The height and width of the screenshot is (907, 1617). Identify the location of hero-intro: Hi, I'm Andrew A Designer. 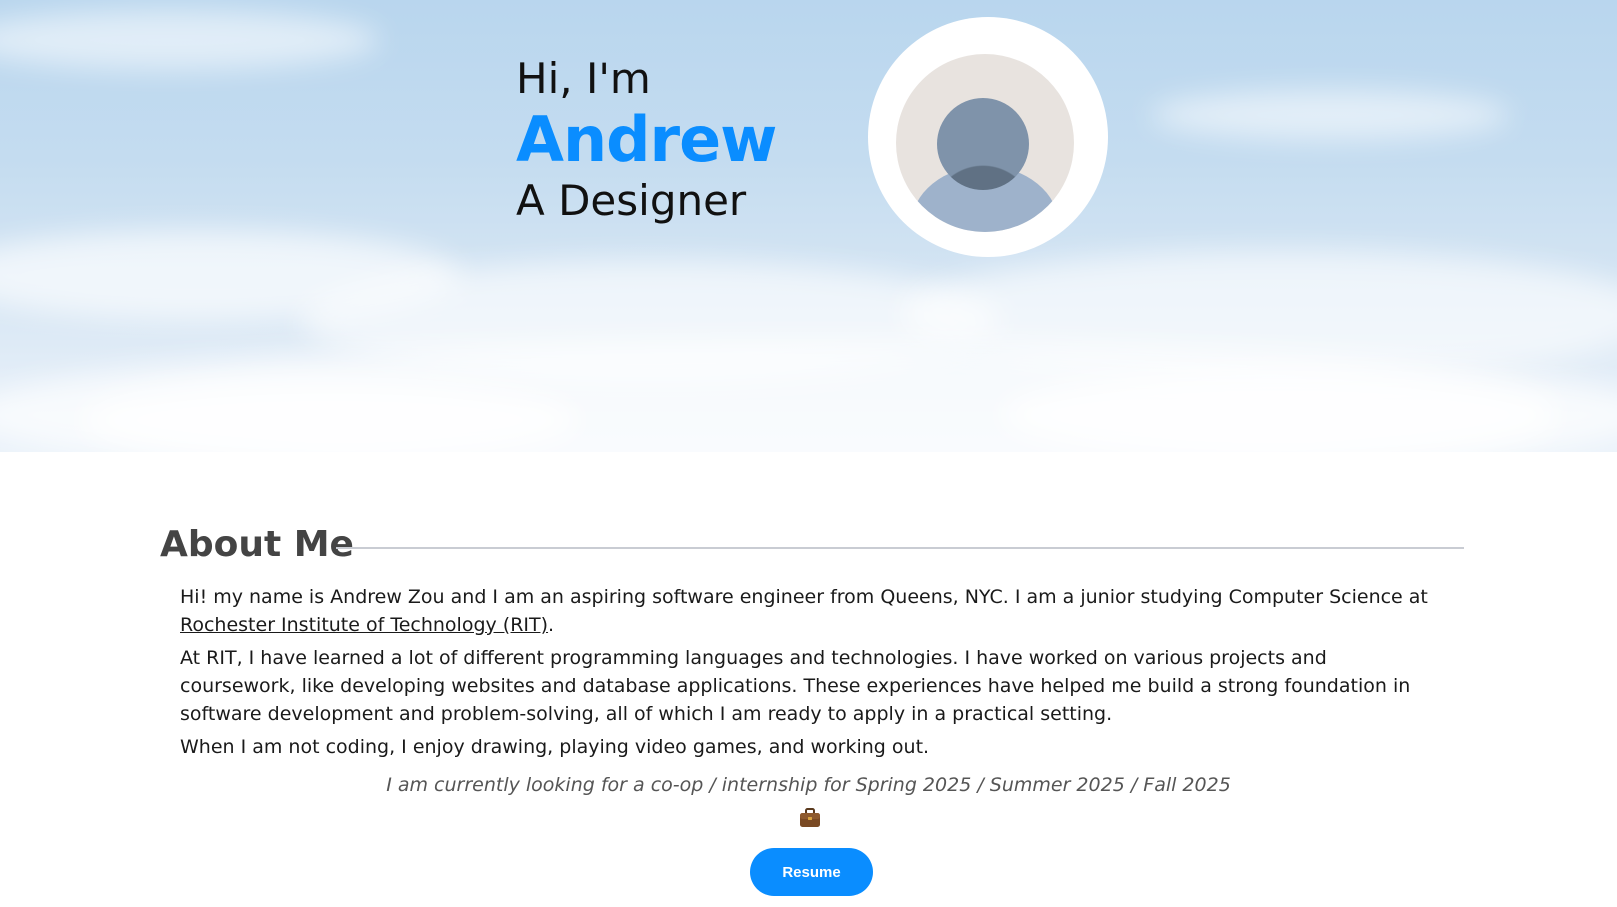
(646, 140).